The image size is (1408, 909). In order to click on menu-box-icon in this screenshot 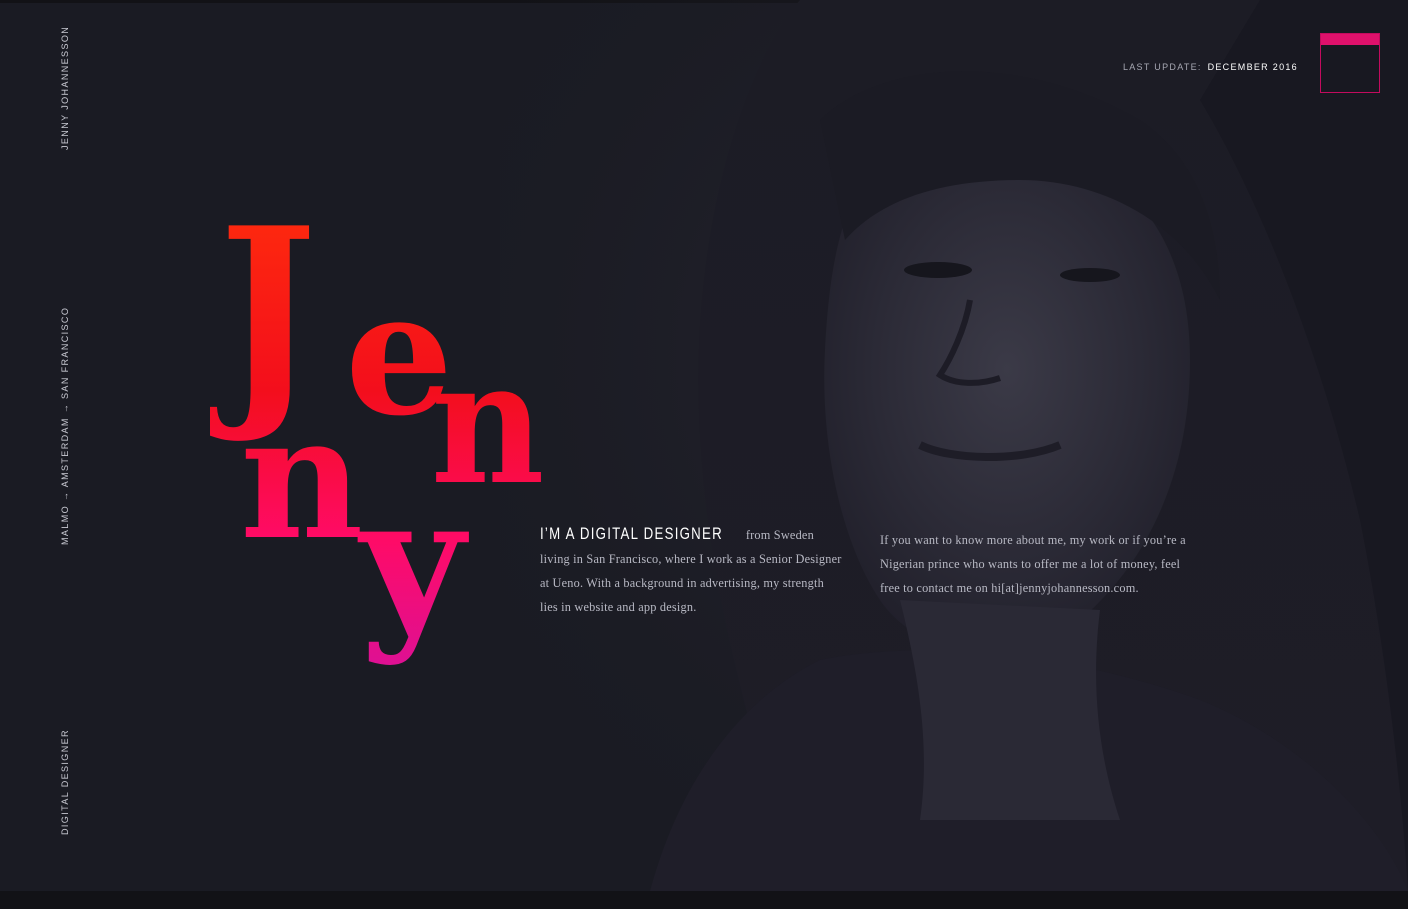, I will do `click(1350, 63)`.